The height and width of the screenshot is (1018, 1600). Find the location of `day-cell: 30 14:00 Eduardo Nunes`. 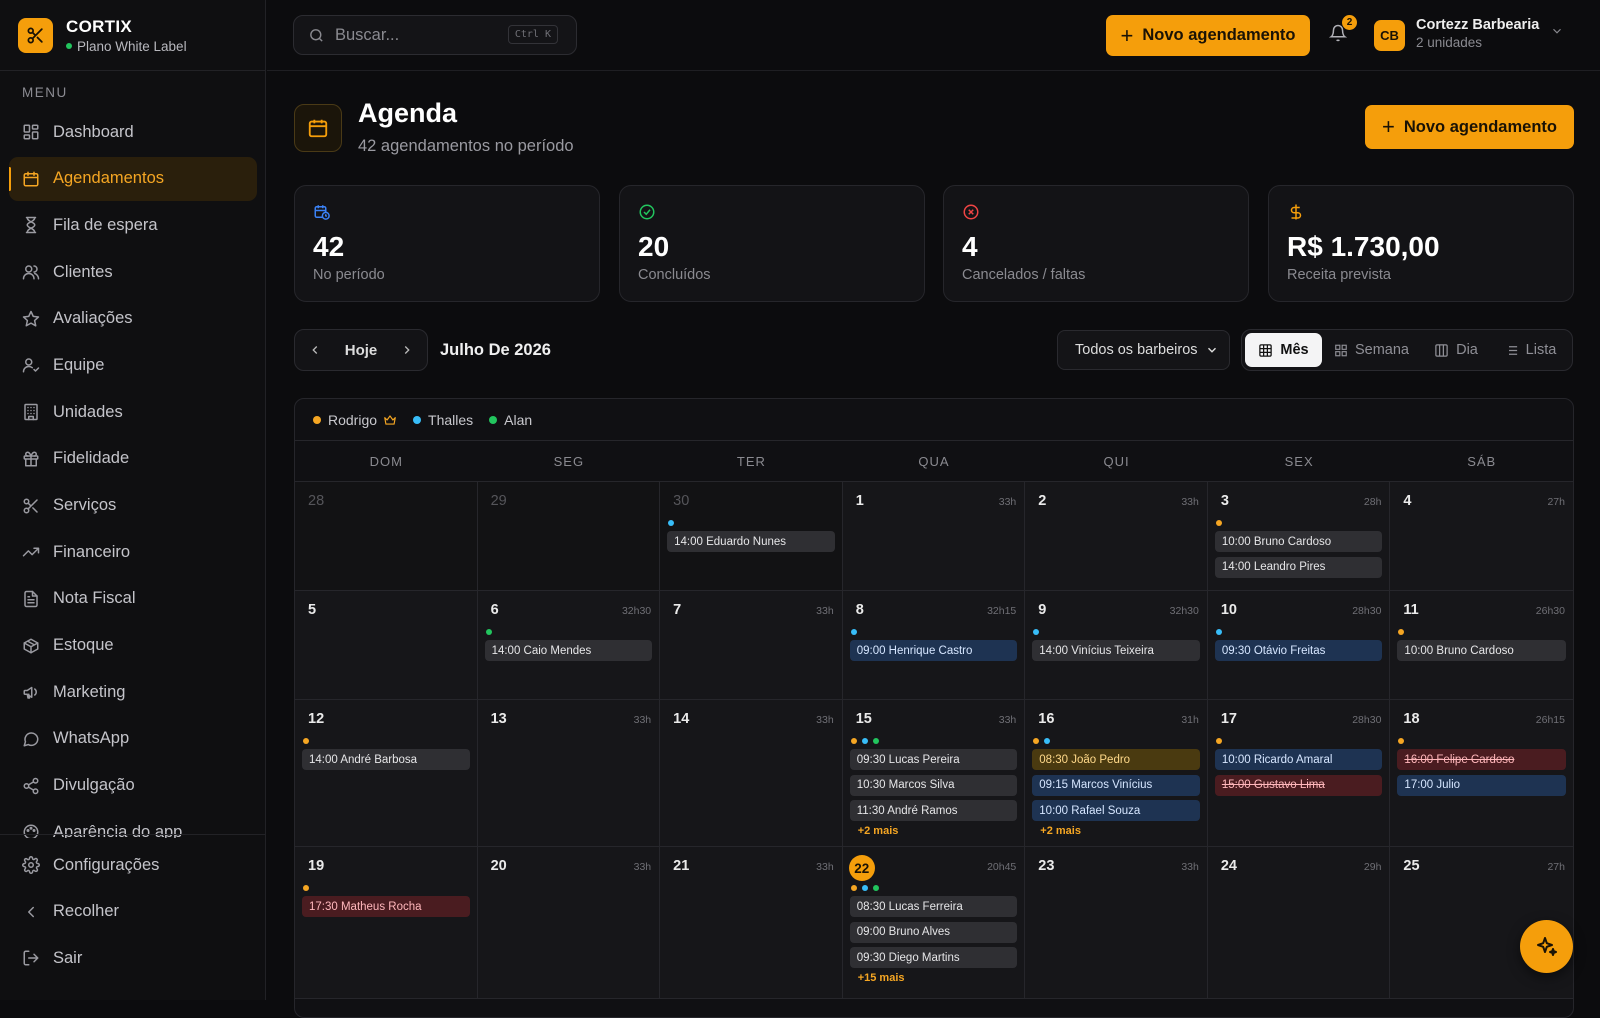

day-cell: 30 14:00 Eduardo Nunes is located at coordinates (751, 536).